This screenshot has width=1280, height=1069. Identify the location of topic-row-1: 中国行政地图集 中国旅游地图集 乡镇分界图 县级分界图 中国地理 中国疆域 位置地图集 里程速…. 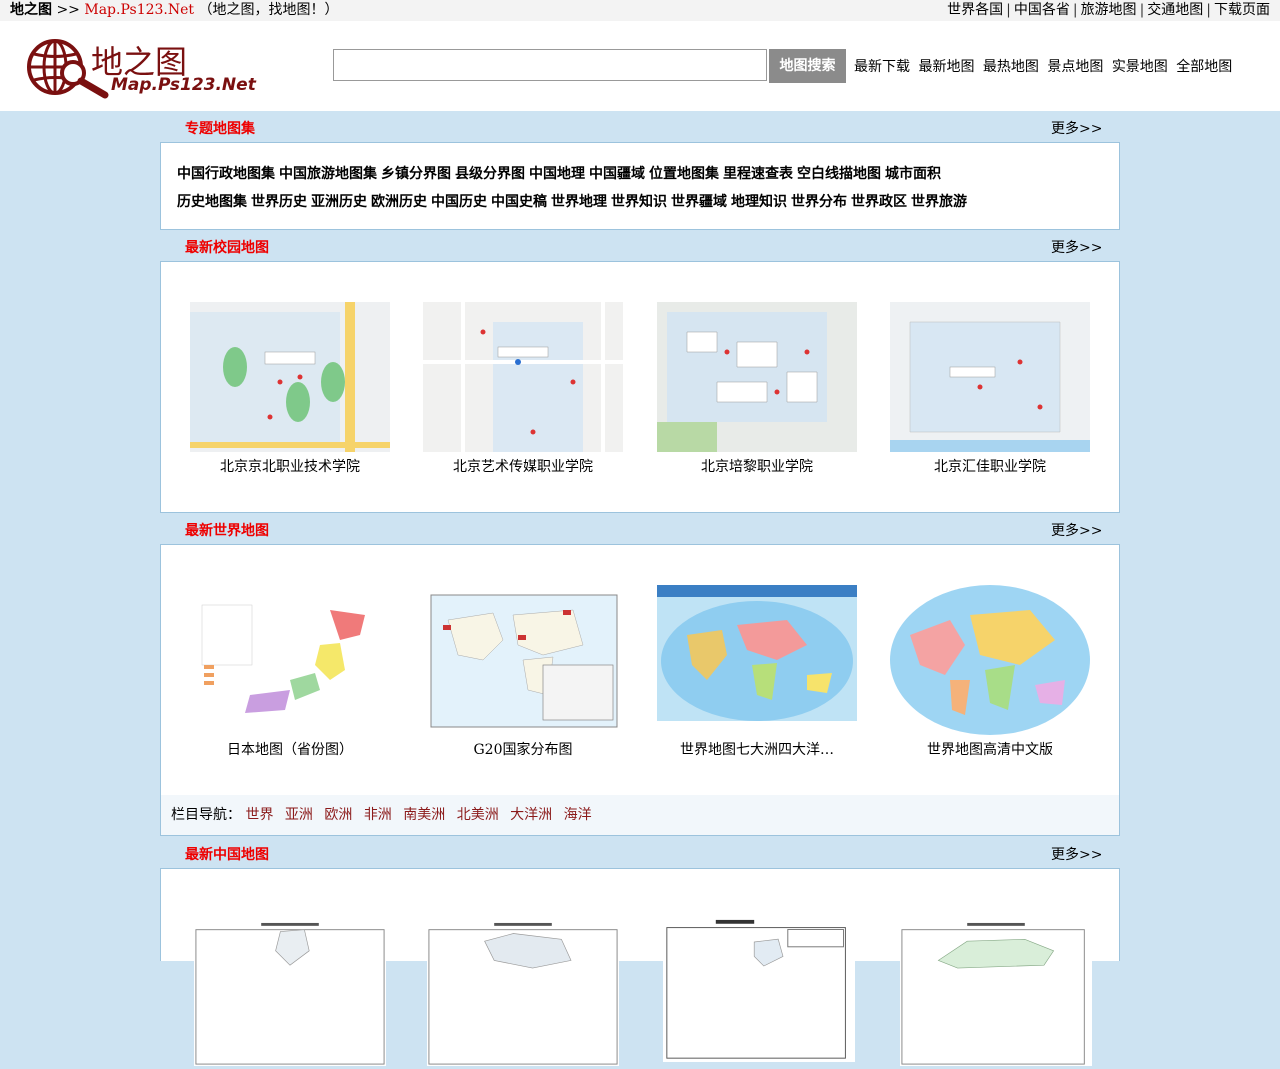
(561, 173).